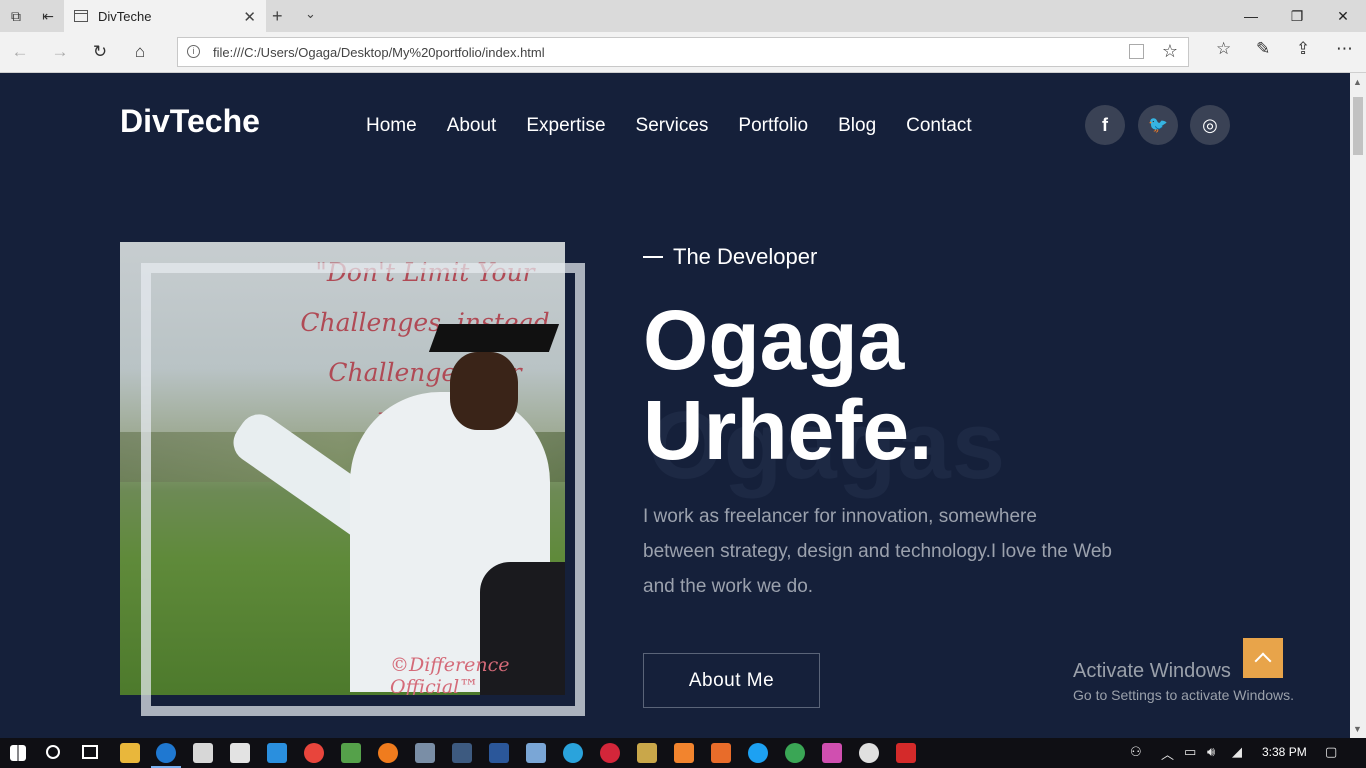 The width and height of the screenshot is (1366, 768). I want to click on site-logo: DivTeche, so click(190, 121).